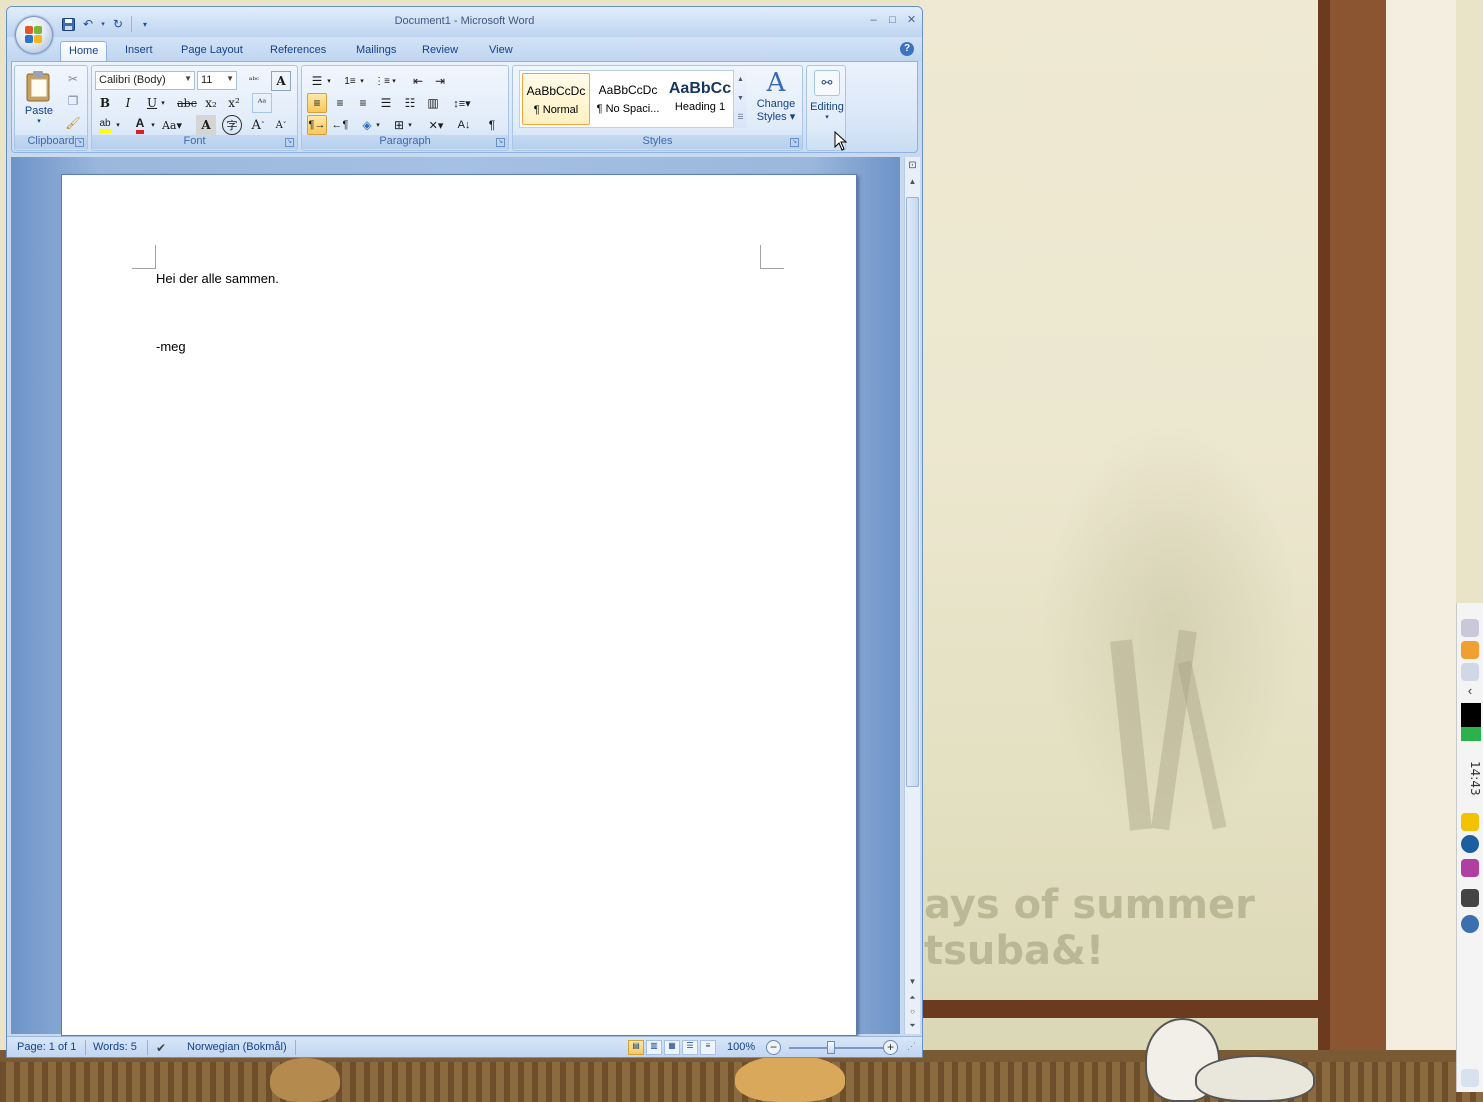 Image resolution: width=1483 pixels, height=1102 pixels. I want to click on paragraph-launcher-icon: ↘, so click(500, 142).